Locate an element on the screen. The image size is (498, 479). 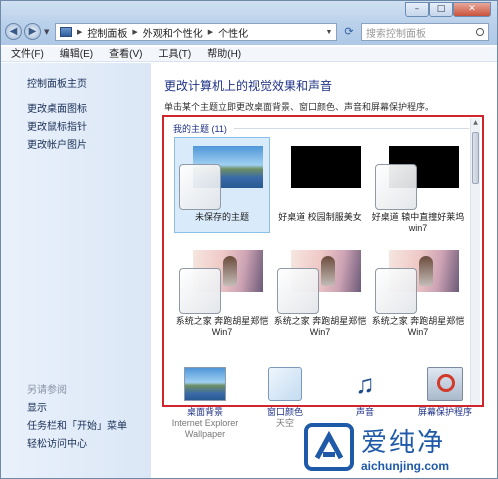
menu-file: 文件(F) is located at coordinates (27, 54).